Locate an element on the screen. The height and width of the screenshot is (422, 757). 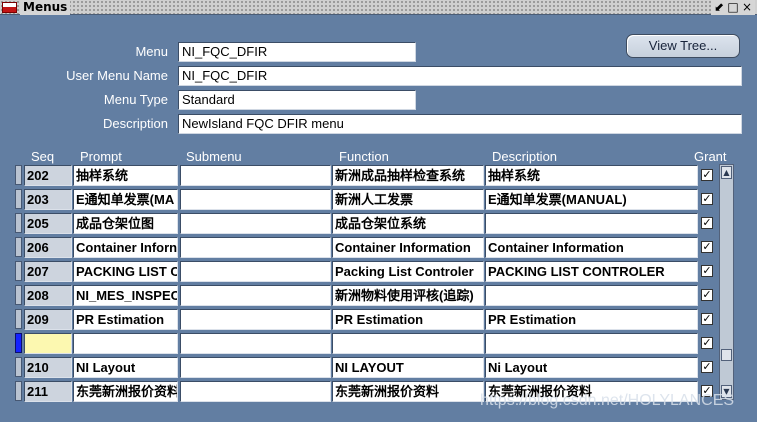
column-header-description: Description is located at coordinates (525, 156).